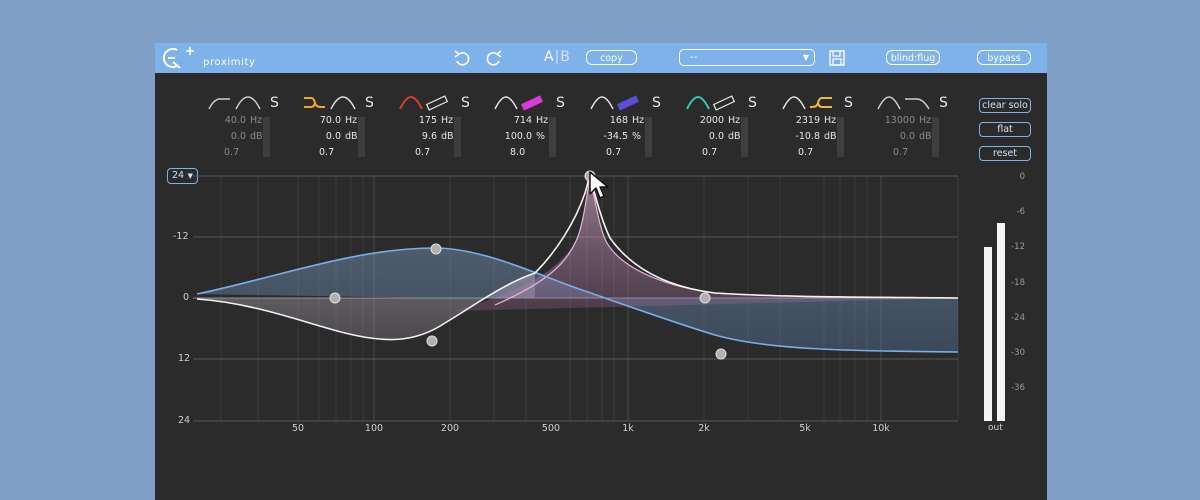 The image size is (1200, 500). I want to click on db-label: 0, so click(186, 297).